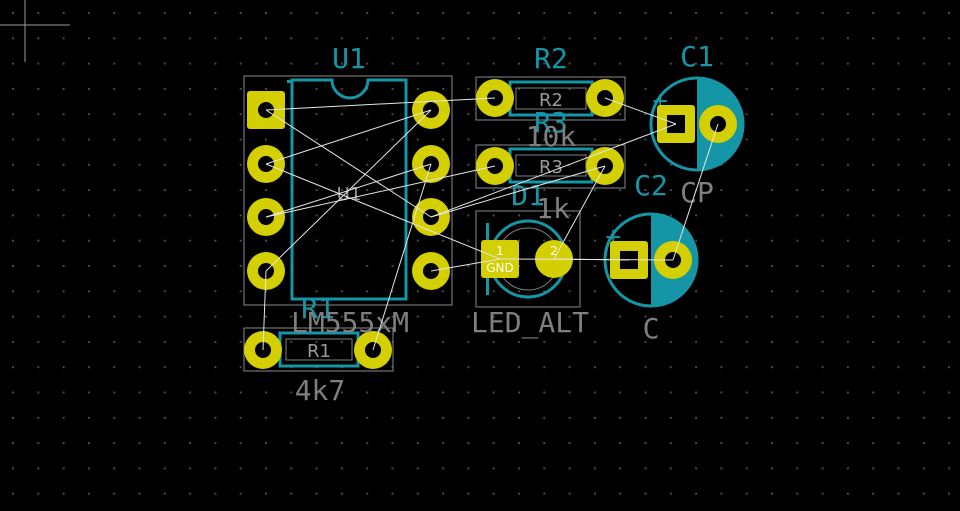 Image resolution: width=960 pixels, height=511 pixels. Describe the element at coordinates (319, 351) in the screenshot. I see `r1-fab-ref: R1` at that location.